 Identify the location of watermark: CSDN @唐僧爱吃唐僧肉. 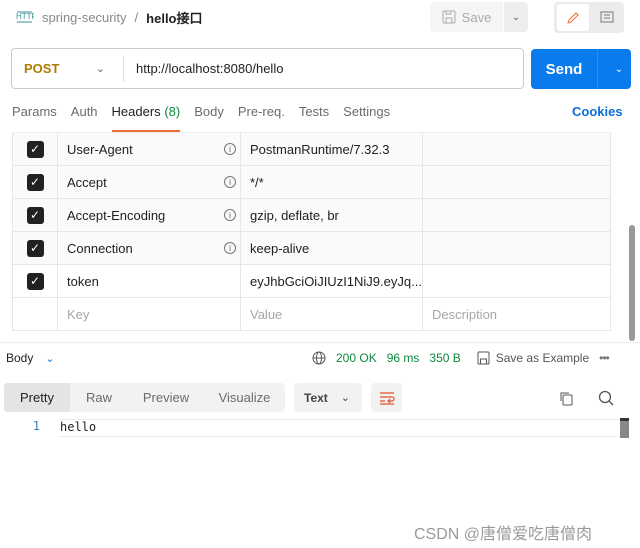
(503, 534).